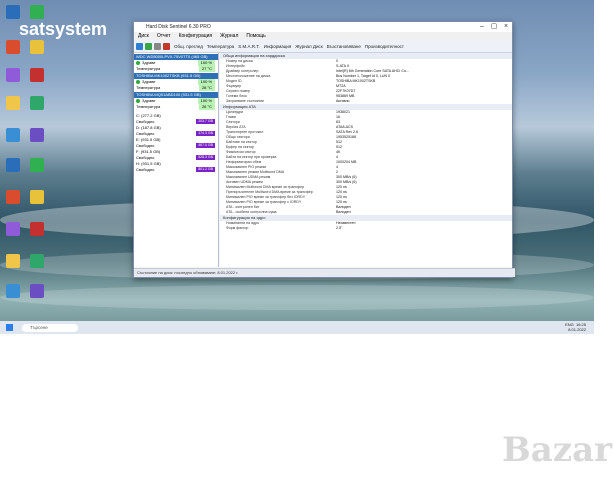 The width and height of the screenshot is (614, 480). I want to click on info-key: Форм фактор, so click(237, 228).